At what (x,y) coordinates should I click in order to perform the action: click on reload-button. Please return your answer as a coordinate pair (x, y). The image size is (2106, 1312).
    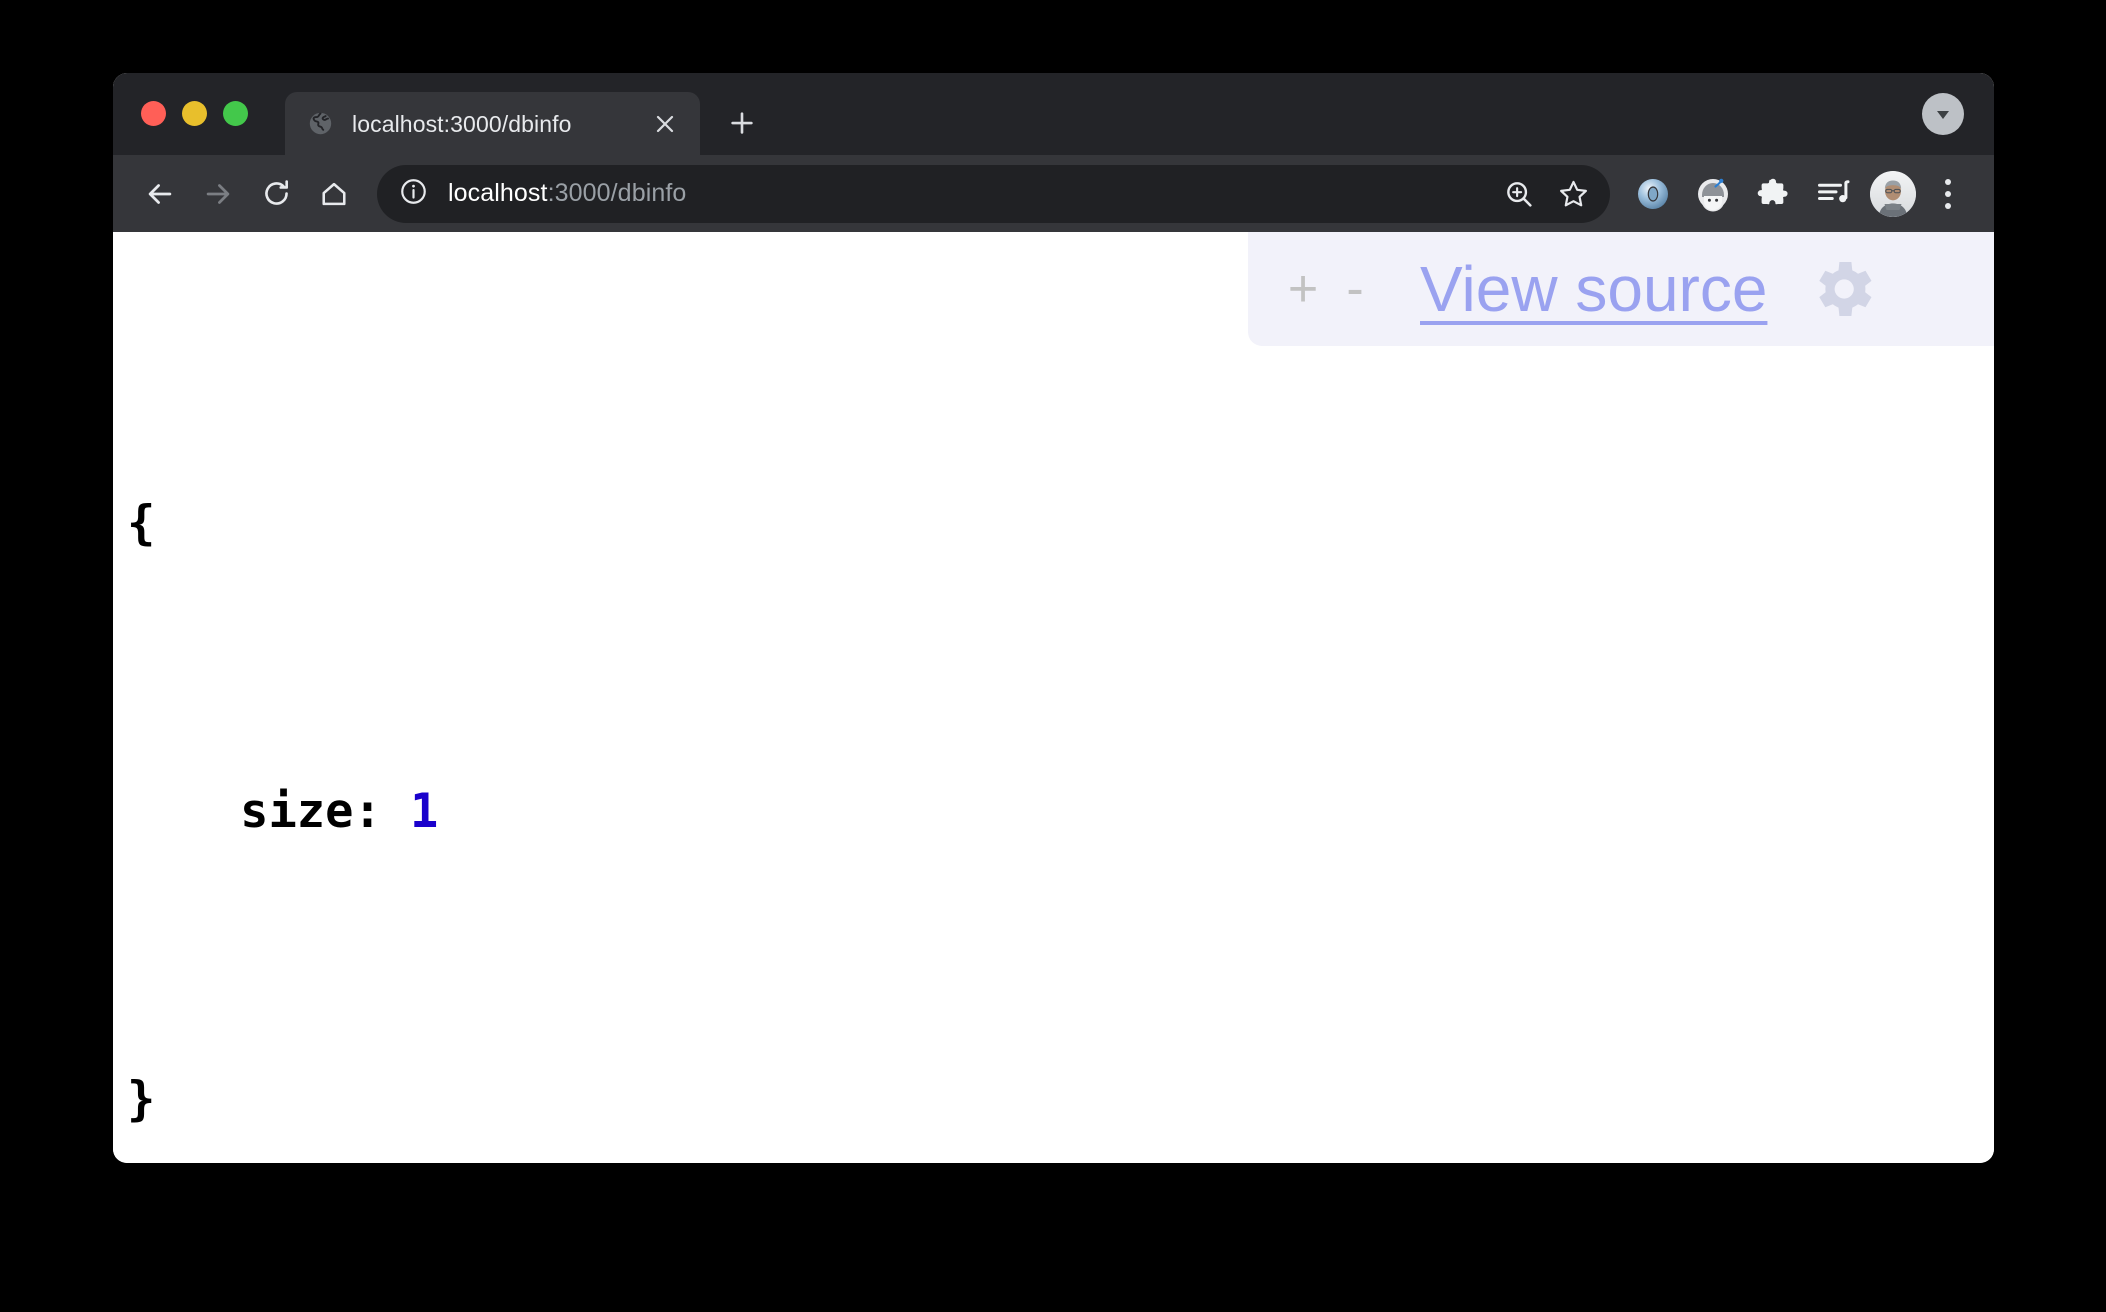
    Looking at the image, I should click on (276, 194).